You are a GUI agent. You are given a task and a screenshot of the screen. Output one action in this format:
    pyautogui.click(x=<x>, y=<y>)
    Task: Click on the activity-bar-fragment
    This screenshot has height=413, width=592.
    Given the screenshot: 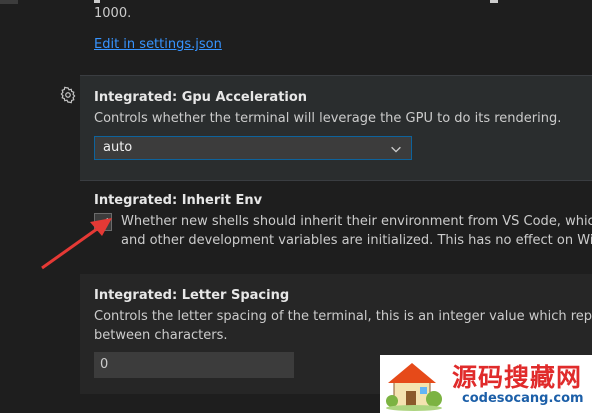 What is the action you would take?
    pyautogui.click(x=9, y=2)
    